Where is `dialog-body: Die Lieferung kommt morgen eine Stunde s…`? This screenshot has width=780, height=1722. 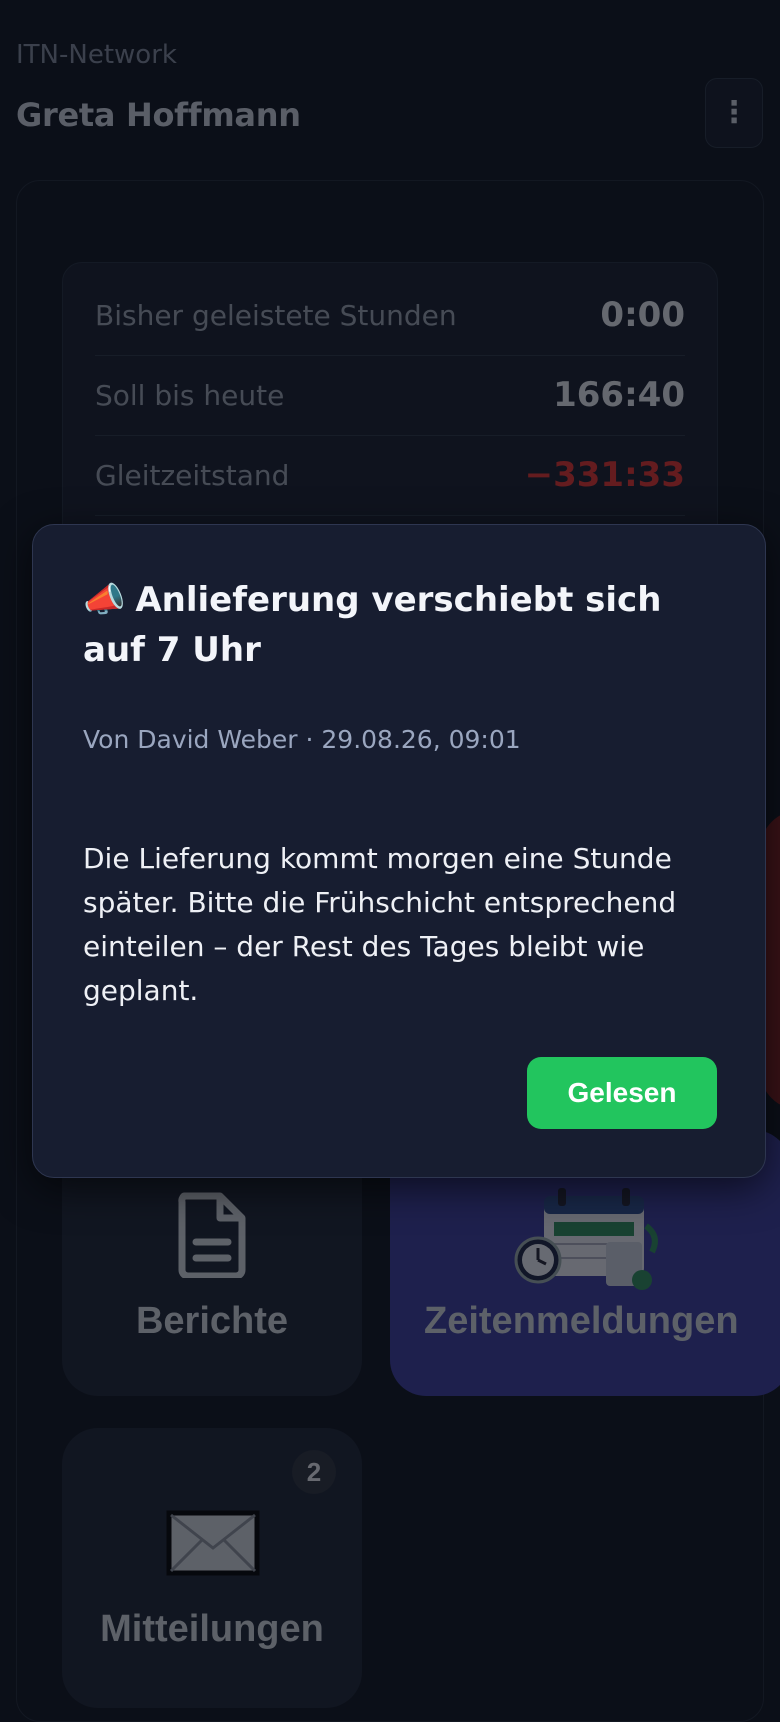
dialog-body: Die Lieferung kommt morgen eine Stunde s… is located at coordinates (380, 924).